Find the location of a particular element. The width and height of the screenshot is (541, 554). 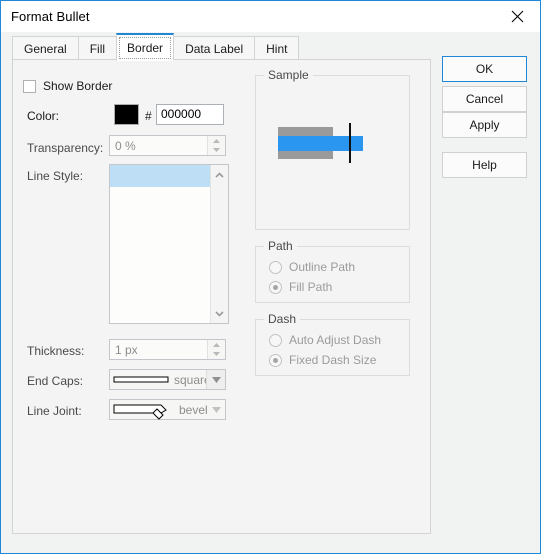

tab-fill-label: Fill is located at coordinates (97, 49).